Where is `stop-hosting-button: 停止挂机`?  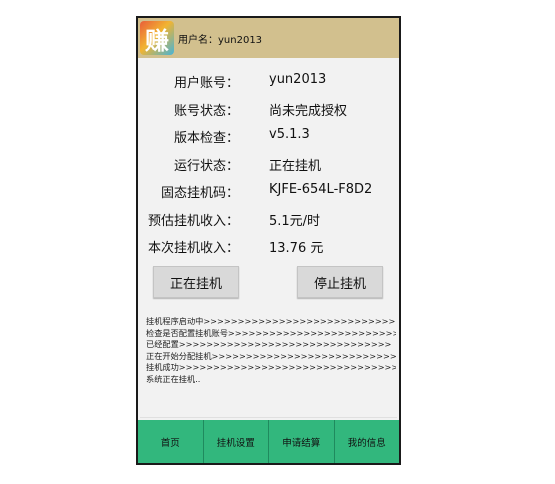
stop-hosting-button: 停止挂机 is located at coordinates (340, 282).